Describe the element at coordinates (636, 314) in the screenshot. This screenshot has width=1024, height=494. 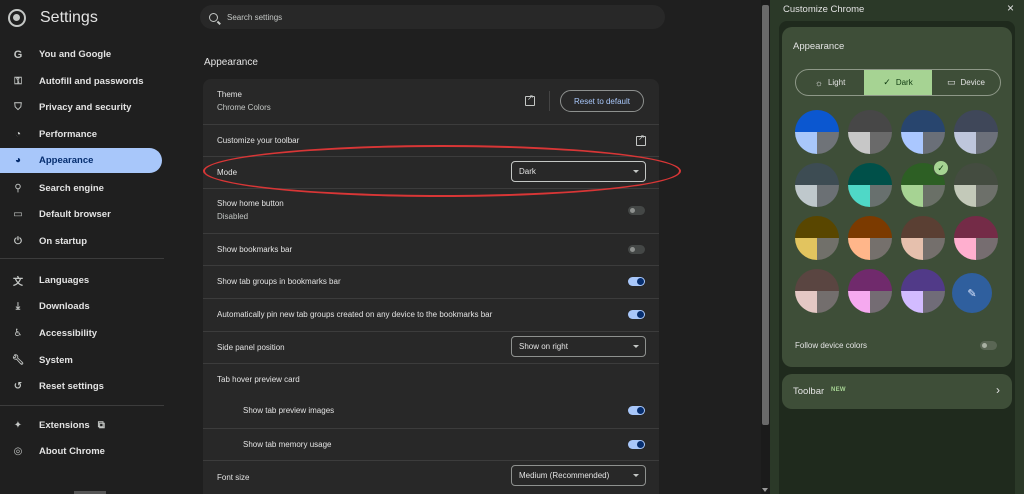
I see `auto-pin-toggle` at that location.